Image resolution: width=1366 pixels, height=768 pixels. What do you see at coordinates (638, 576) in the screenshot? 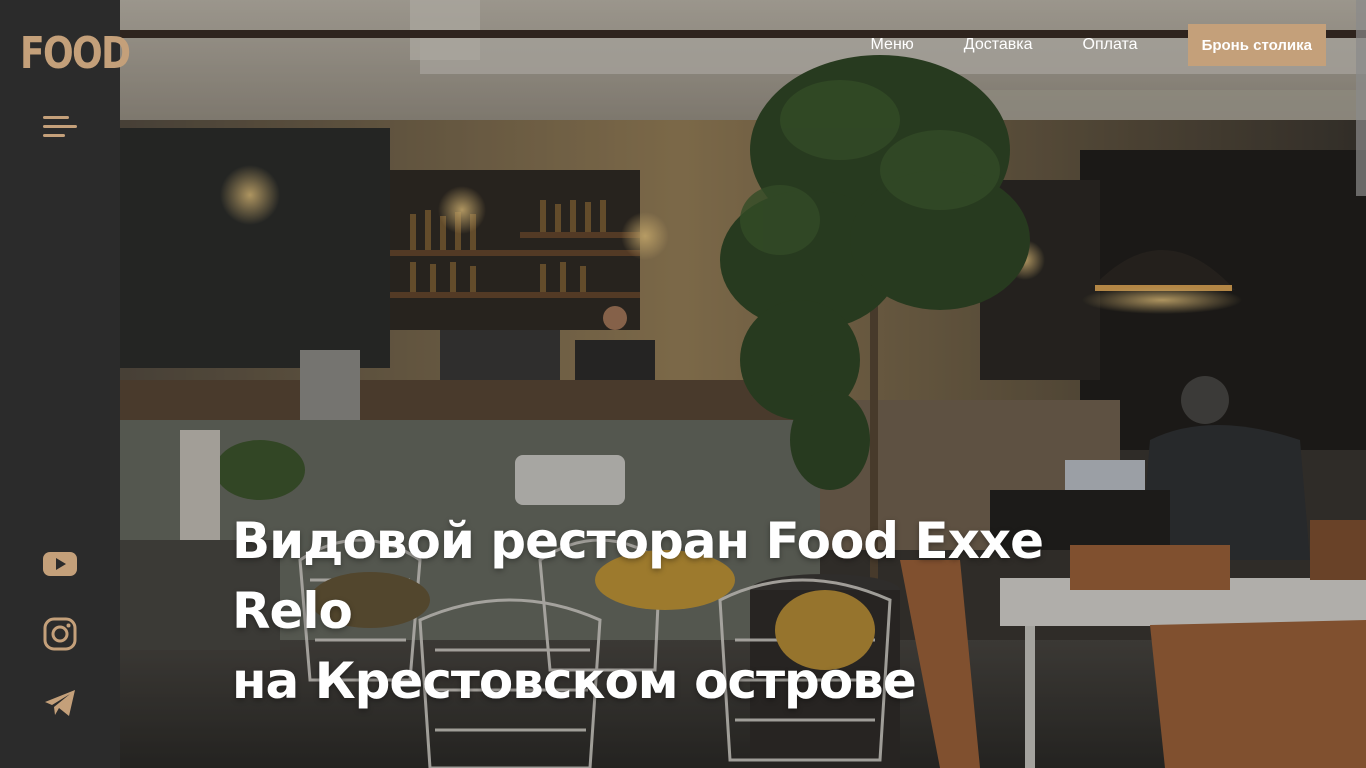
I see `hero-title-line-1: Видовой ресторан Food Exxe Relo` at bounding box center [638, 576].